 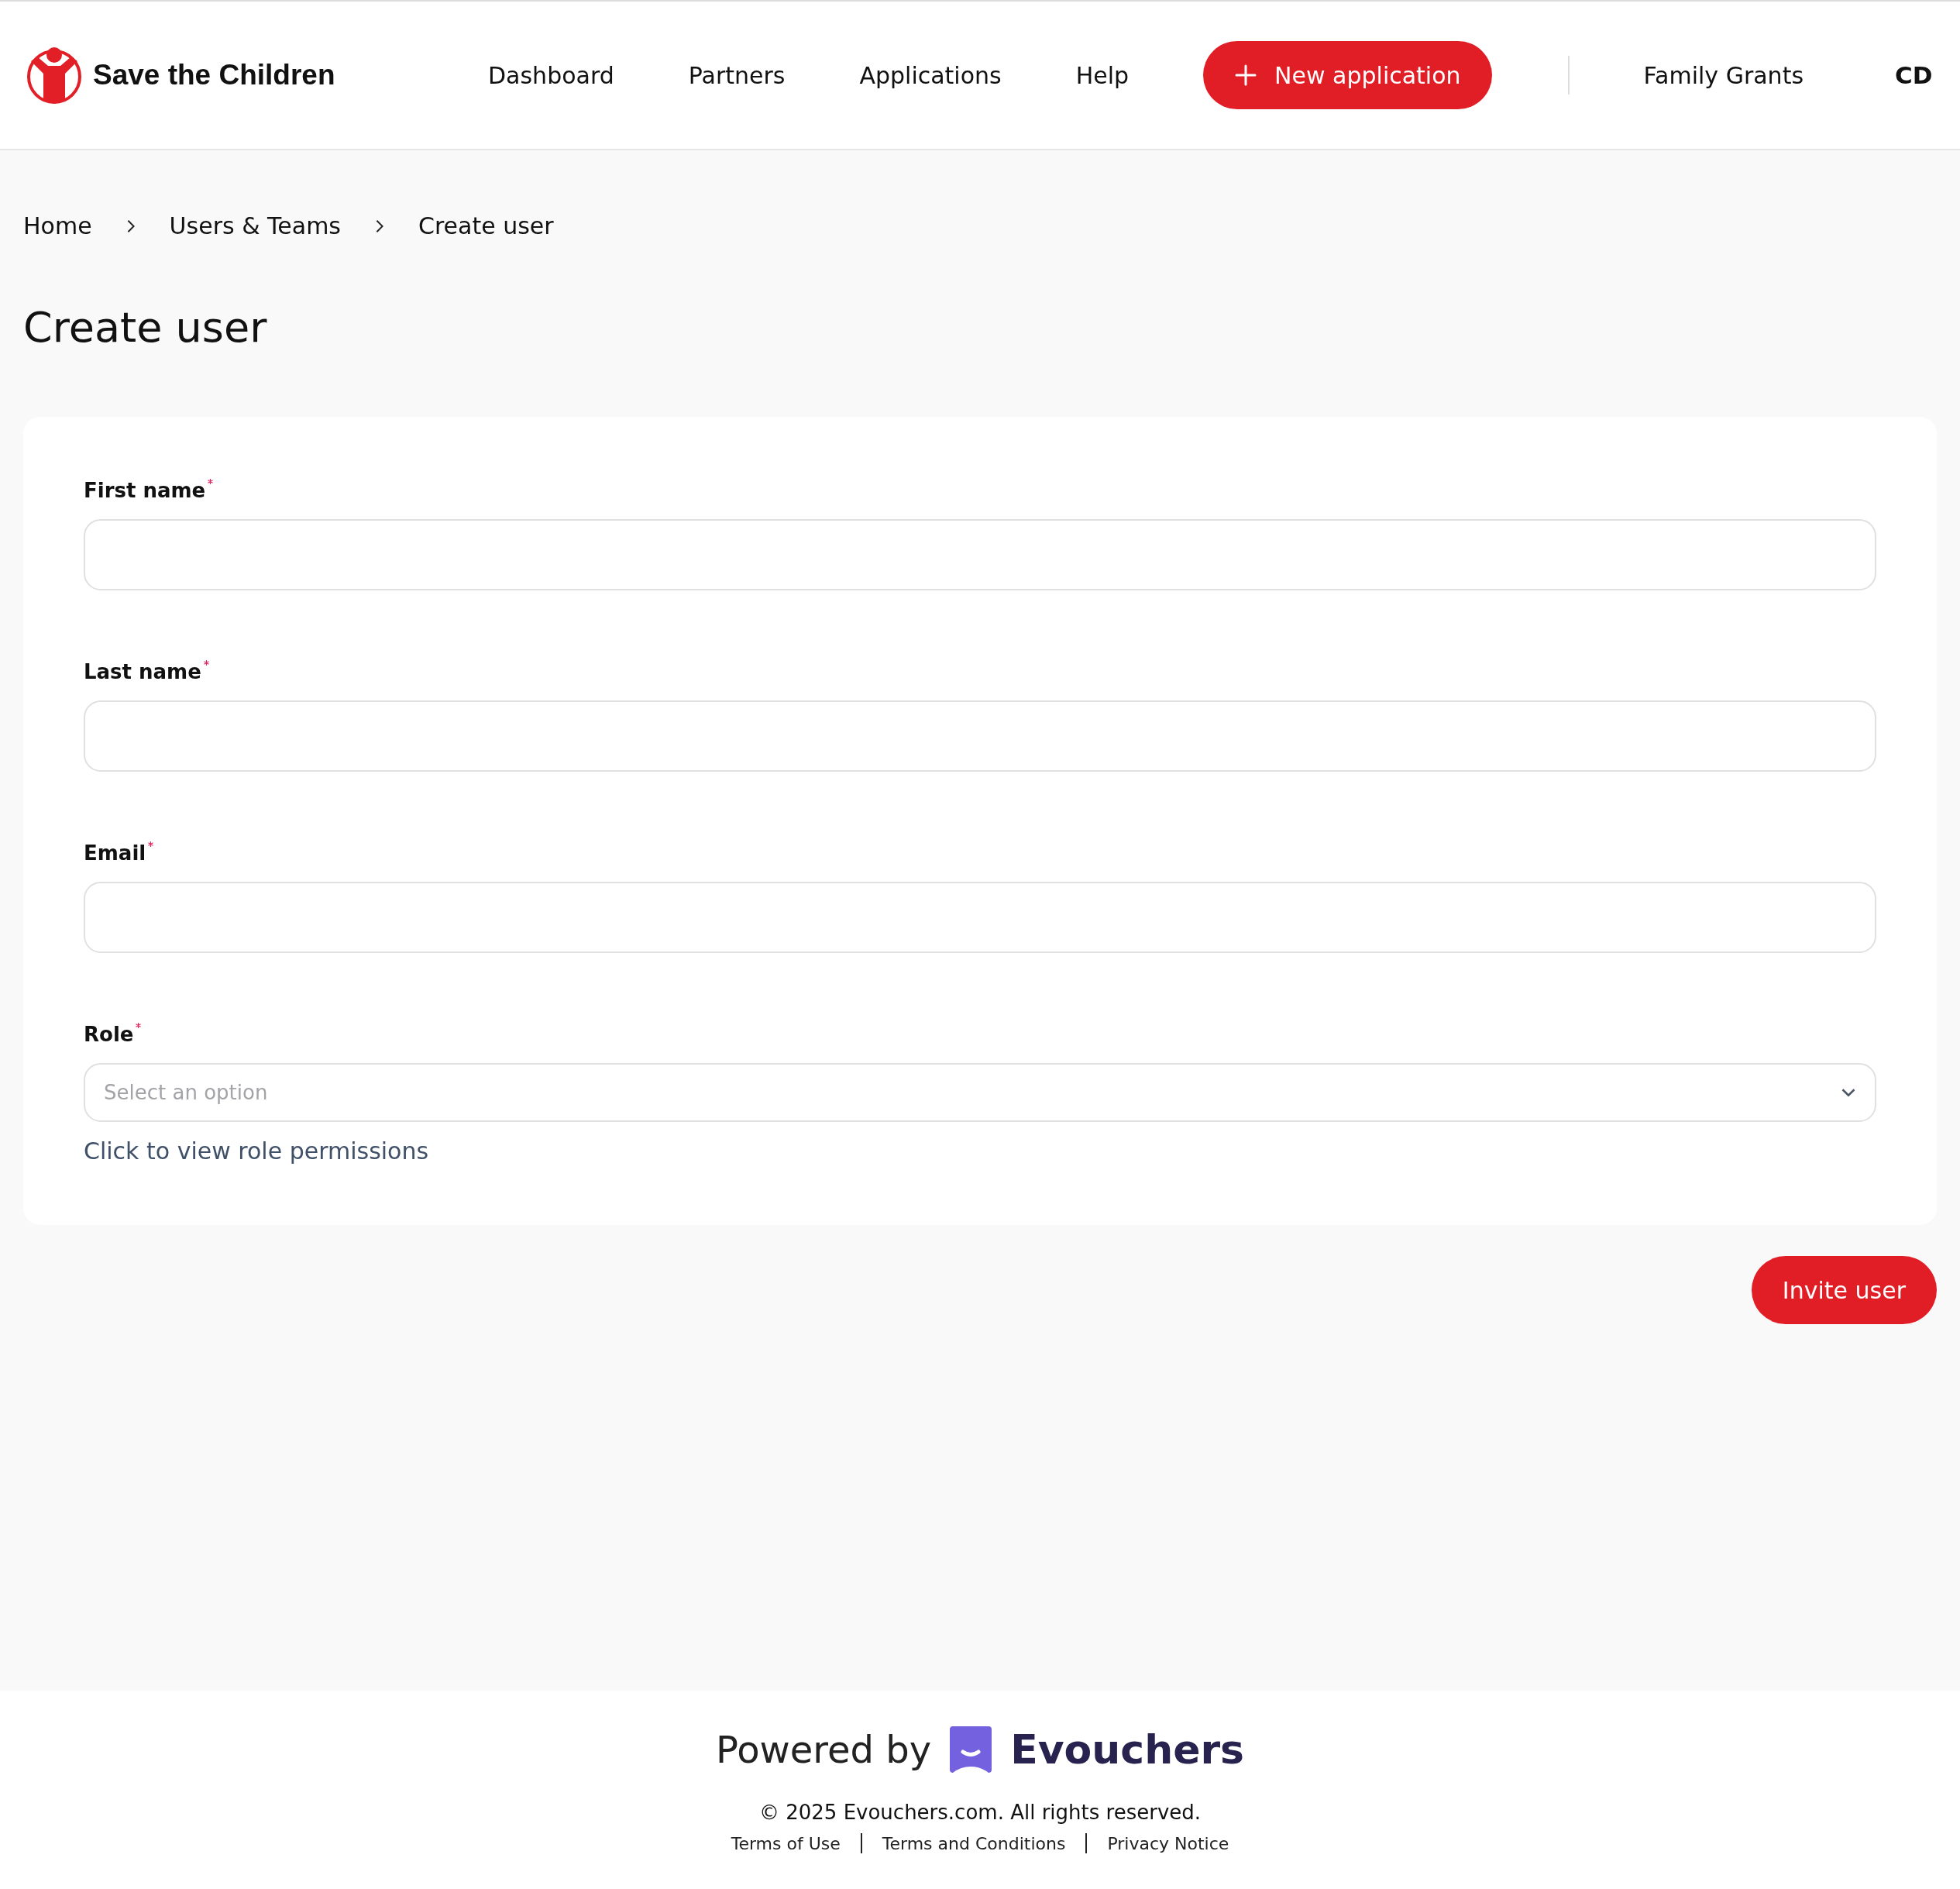 What do you see at coordinates (486, 225) in the screenshot?
I see `breadcrumb-link: Create user` at bounding box center [486, 225].